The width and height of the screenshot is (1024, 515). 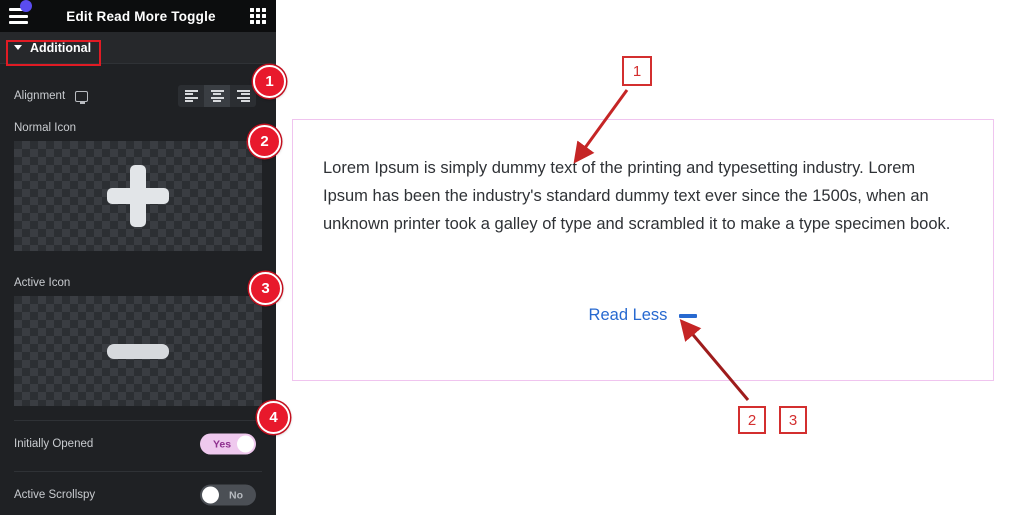 I want to click on initially-opened-value: Yes, so click(x=222, y=444).